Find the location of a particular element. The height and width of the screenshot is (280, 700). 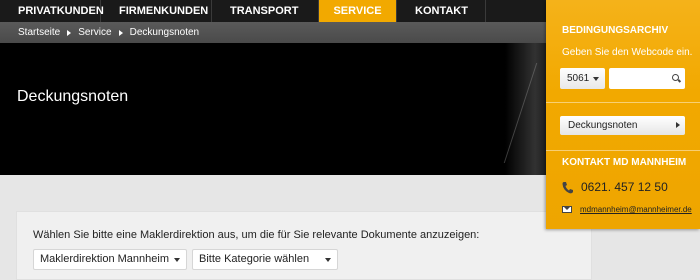

nav-item-kontakt: KONTAKT is located at coordinates (441, 11).